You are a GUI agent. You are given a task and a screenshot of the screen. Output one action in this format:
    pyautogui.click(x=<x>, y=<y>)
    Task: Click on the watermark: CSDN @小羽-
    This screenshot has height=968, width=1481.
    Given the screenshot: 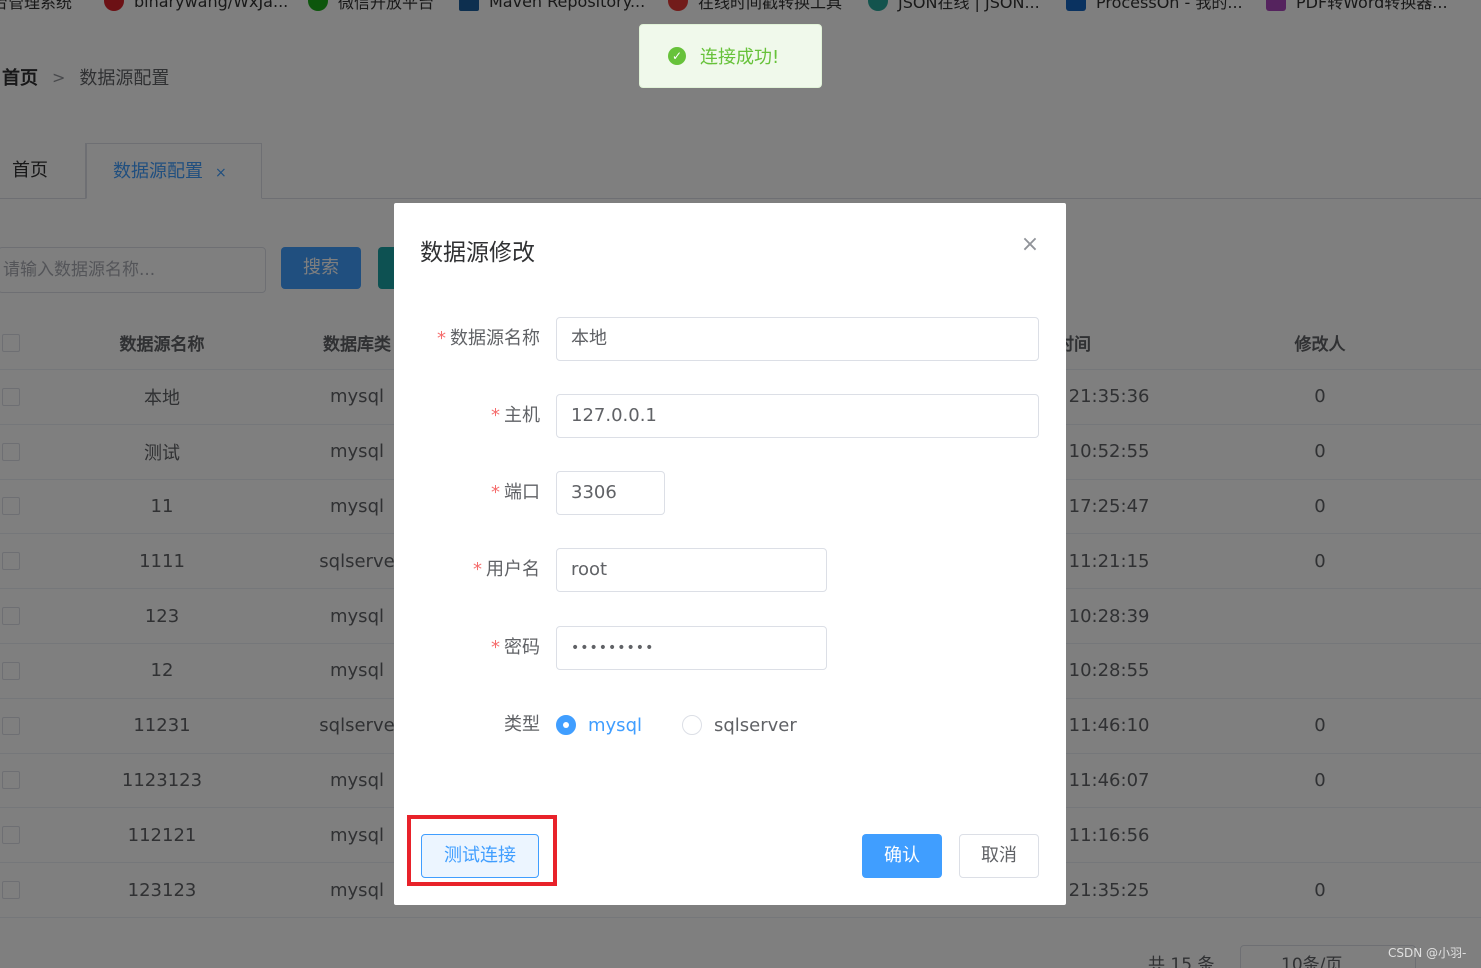 What is the action you would take?
    pyautogui.click(x=1427, y=953)
    